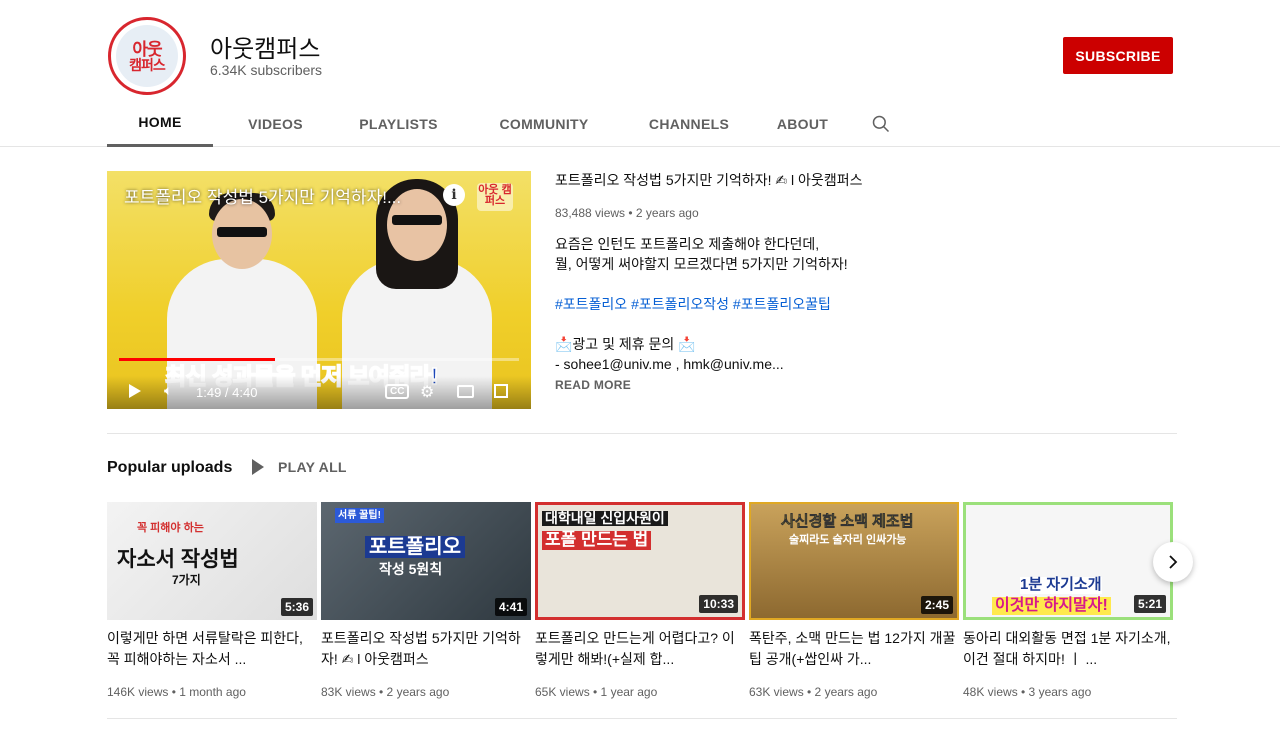  I want to click on hashtag-links: #포트폴리오 #포트폴리오작성 #포트폴리오꿀팁, so click(865, 304).